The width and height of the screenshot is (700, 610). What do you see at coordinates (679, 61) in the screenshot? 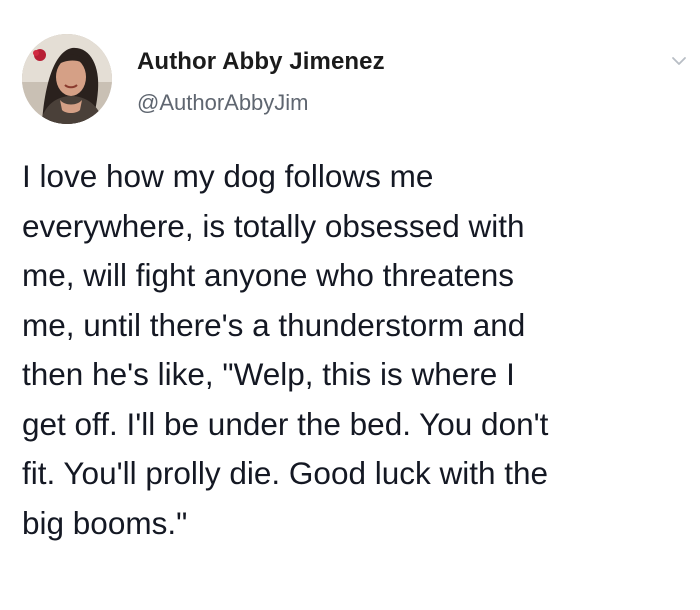
I see `chevron-down-icon` at bounding box center [679, 61].